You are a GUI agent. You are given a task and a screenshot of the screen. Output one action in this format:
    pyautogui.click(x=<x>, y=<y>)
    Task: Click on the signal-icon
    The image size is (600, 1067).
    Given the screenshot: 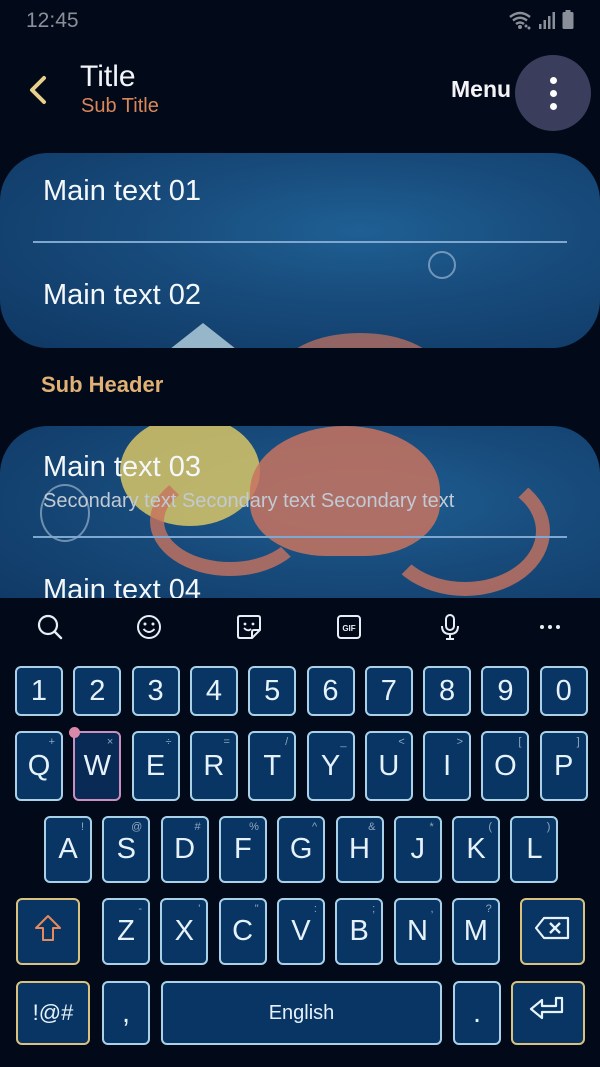 What is the action you would take?
    pyautogui.click(x=547, y=22)
    